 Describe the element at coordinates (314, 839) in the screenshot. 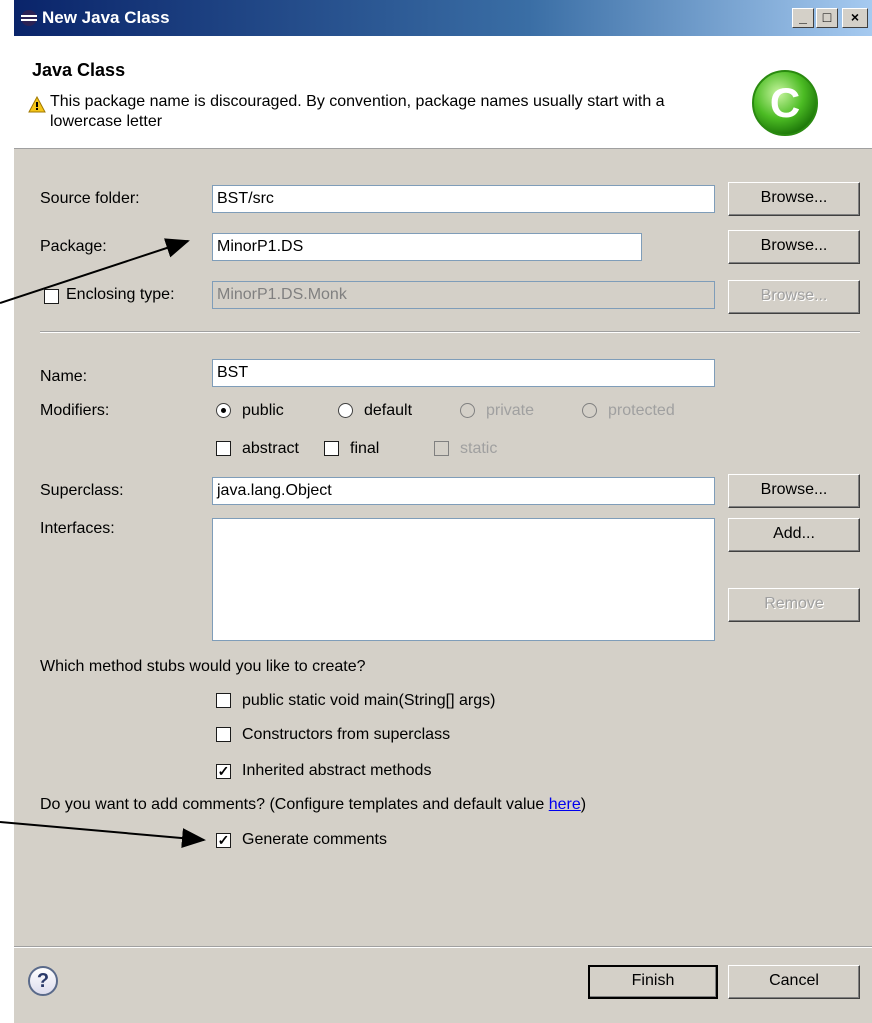

I see `generate-comments-label: Generate comments` at that location.